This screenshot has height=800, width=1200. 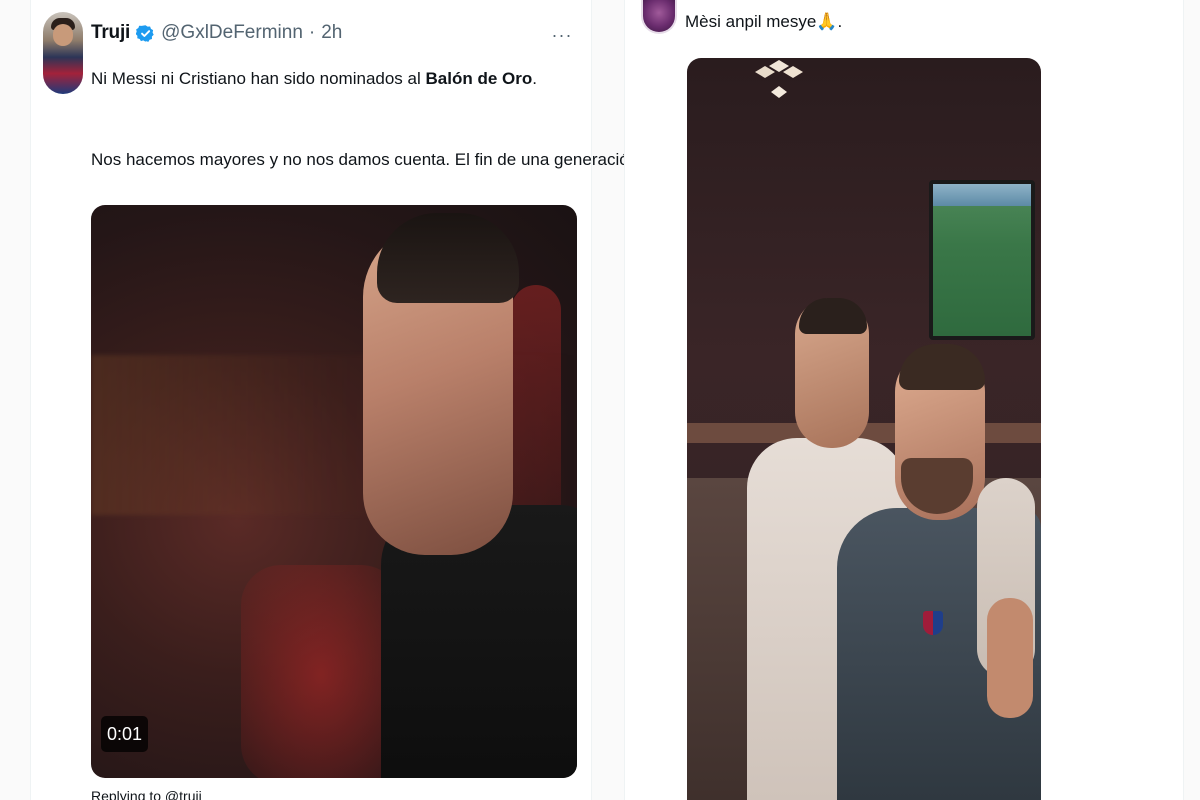 I want to click on page-background-left, so click(x=15, y=400).